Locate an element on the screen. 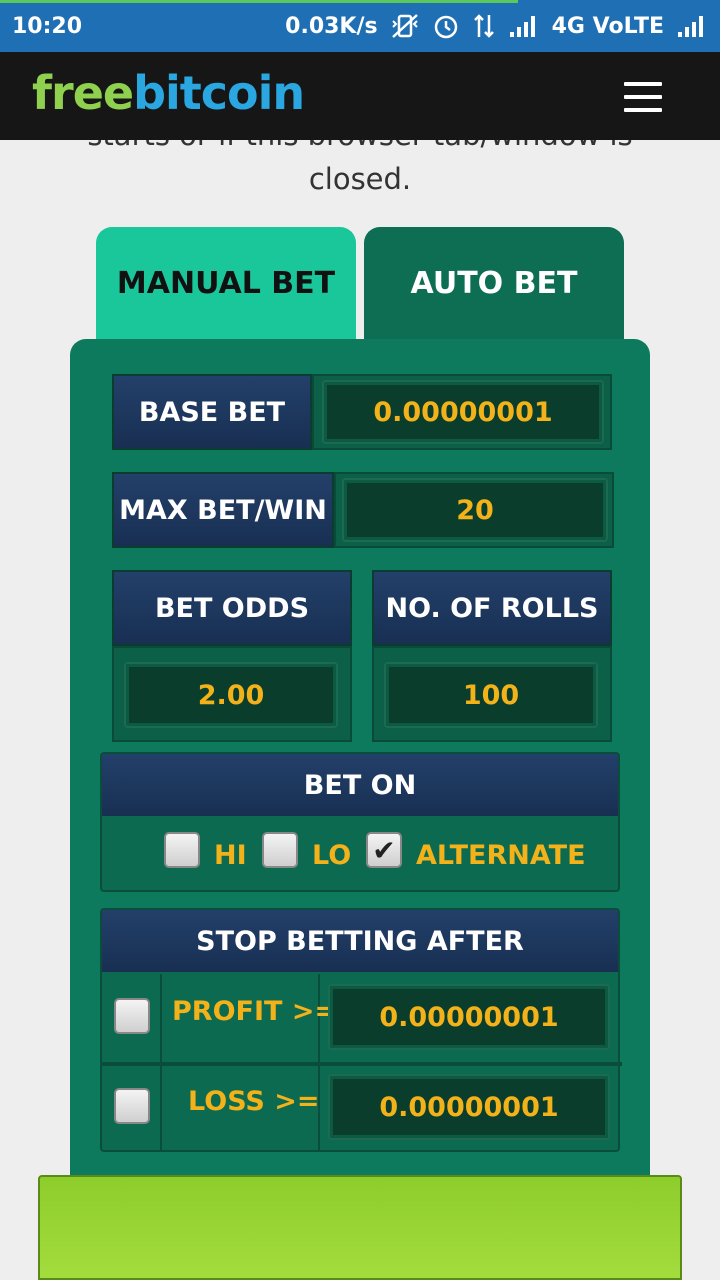 This screenshot has height=1280, width=720. checkmark-icon: ✔ is located at coordinates (384, 850).